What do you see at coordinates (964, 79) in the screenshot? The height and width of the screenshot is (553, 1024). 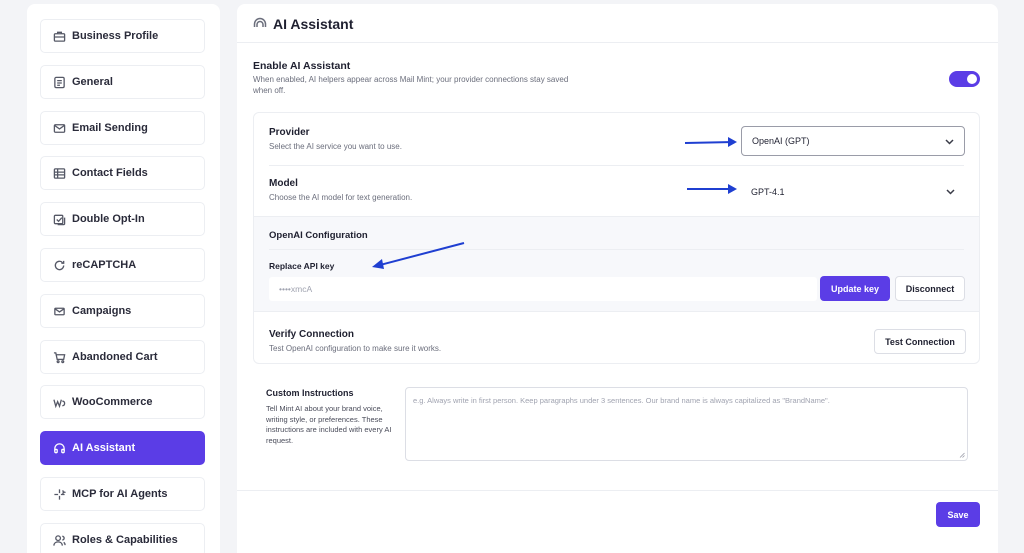 I see `enable-ai-toggle` at bounding box center [964, 79].